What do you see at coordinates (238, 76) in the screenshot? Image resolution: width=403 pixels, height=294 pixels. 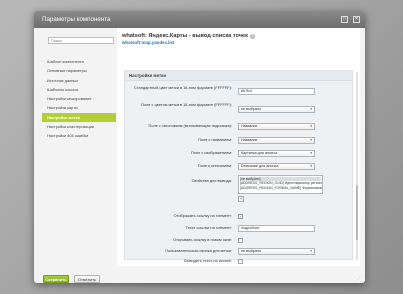 I see `section-title: Настройки метки` at bounding box center [238, 76].